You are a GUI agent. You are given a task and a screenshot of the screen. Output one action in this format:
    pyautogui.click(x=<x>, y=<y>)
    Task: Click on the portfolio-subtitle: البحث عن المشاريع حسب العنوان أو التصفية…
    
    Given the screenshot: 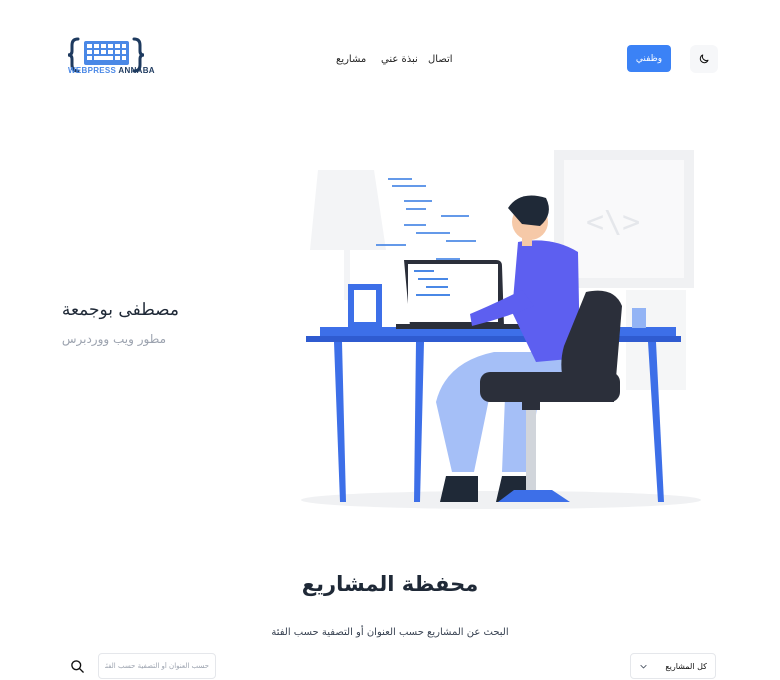 What is the action you would take?
    pyautogui.click(x=390, y=632)
    